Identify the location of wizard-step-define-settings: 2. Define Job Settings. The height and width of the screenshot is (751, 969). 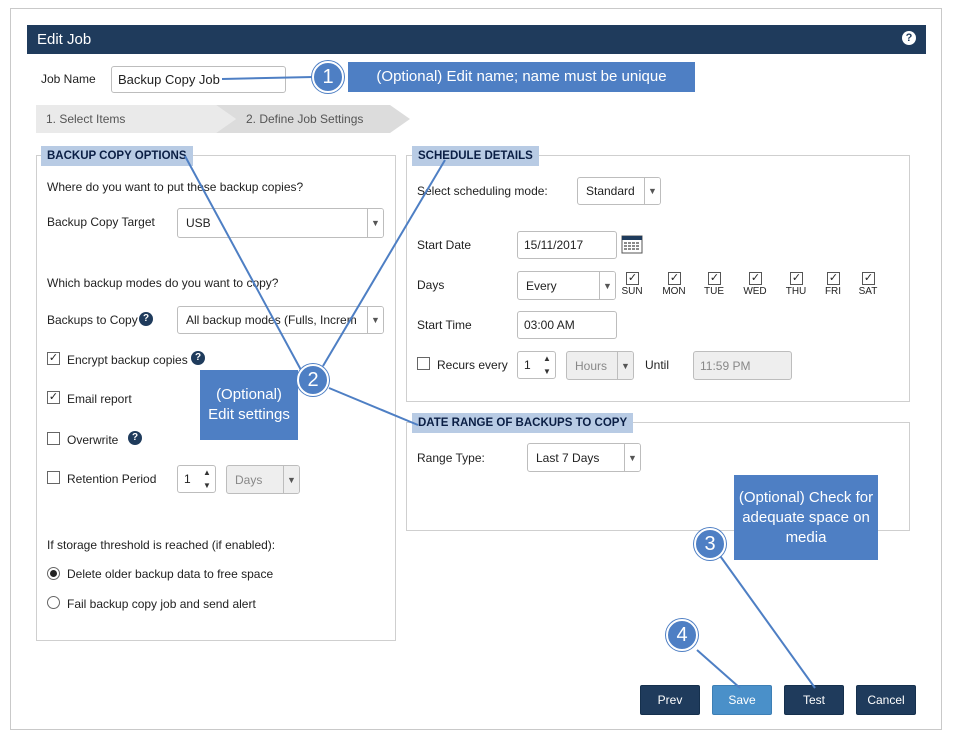
(313, 119).